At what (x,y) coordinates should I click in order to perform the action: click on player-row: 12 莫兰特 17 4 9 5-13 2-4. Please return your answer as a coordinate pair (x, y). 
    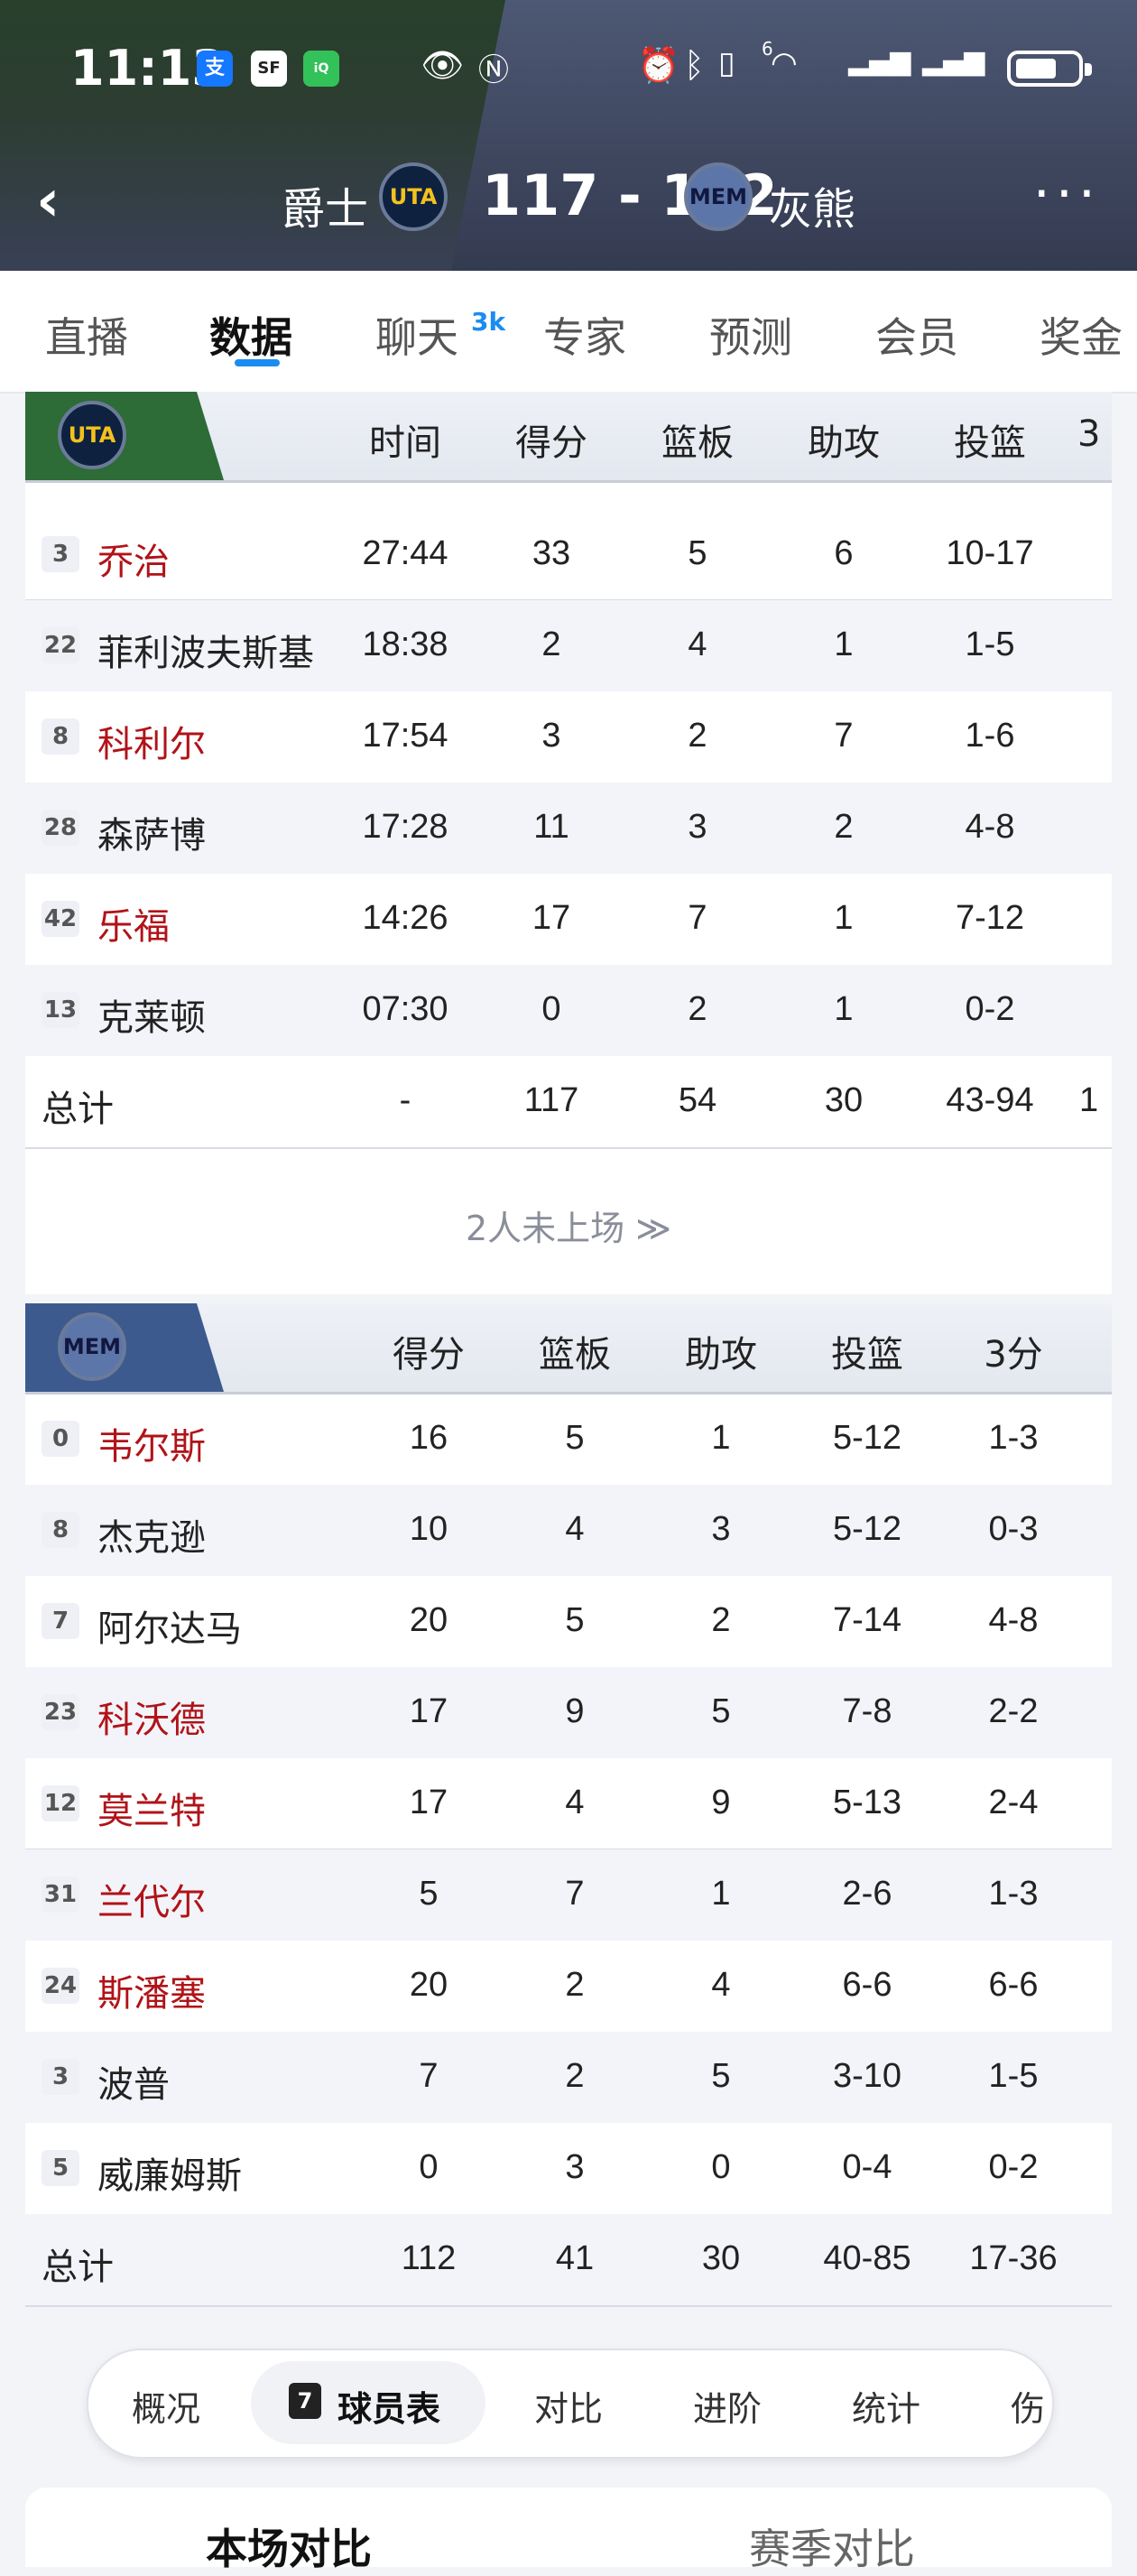
    Looking at the image, I should click on (568, 1803).